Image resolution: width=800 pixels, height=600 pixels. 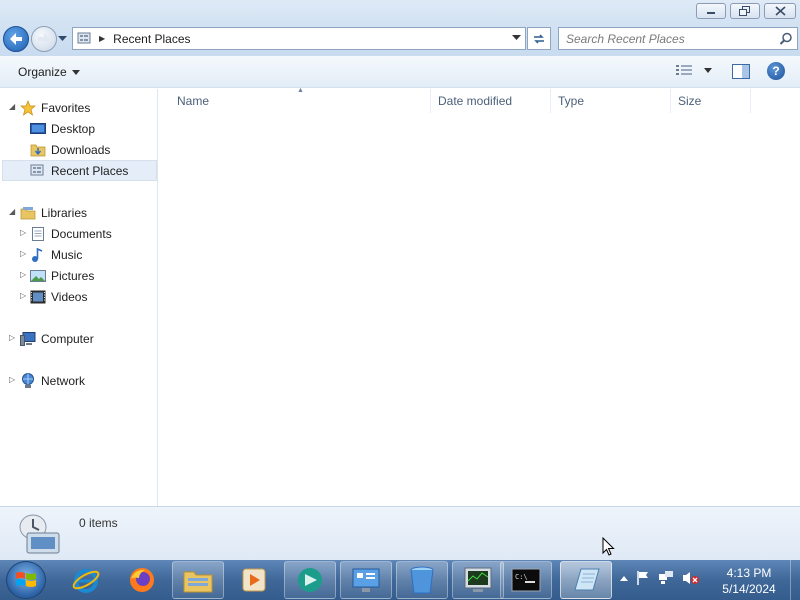 I want to click on refresh-icon, so click(x=539, y=38).